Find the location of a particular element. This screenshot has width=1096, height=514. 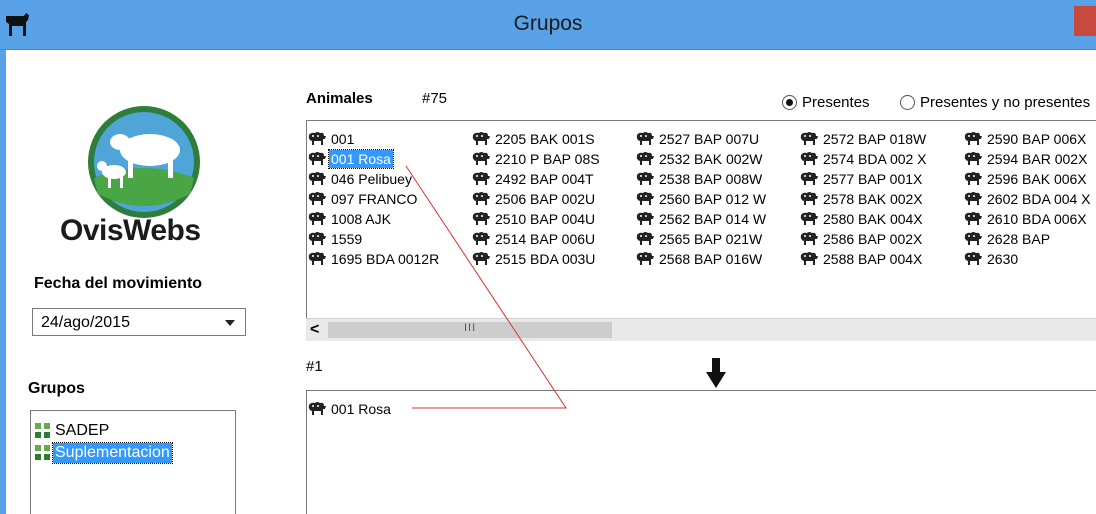

animal-item: 2492 BAP 004T is located at coordinates (533, 179).